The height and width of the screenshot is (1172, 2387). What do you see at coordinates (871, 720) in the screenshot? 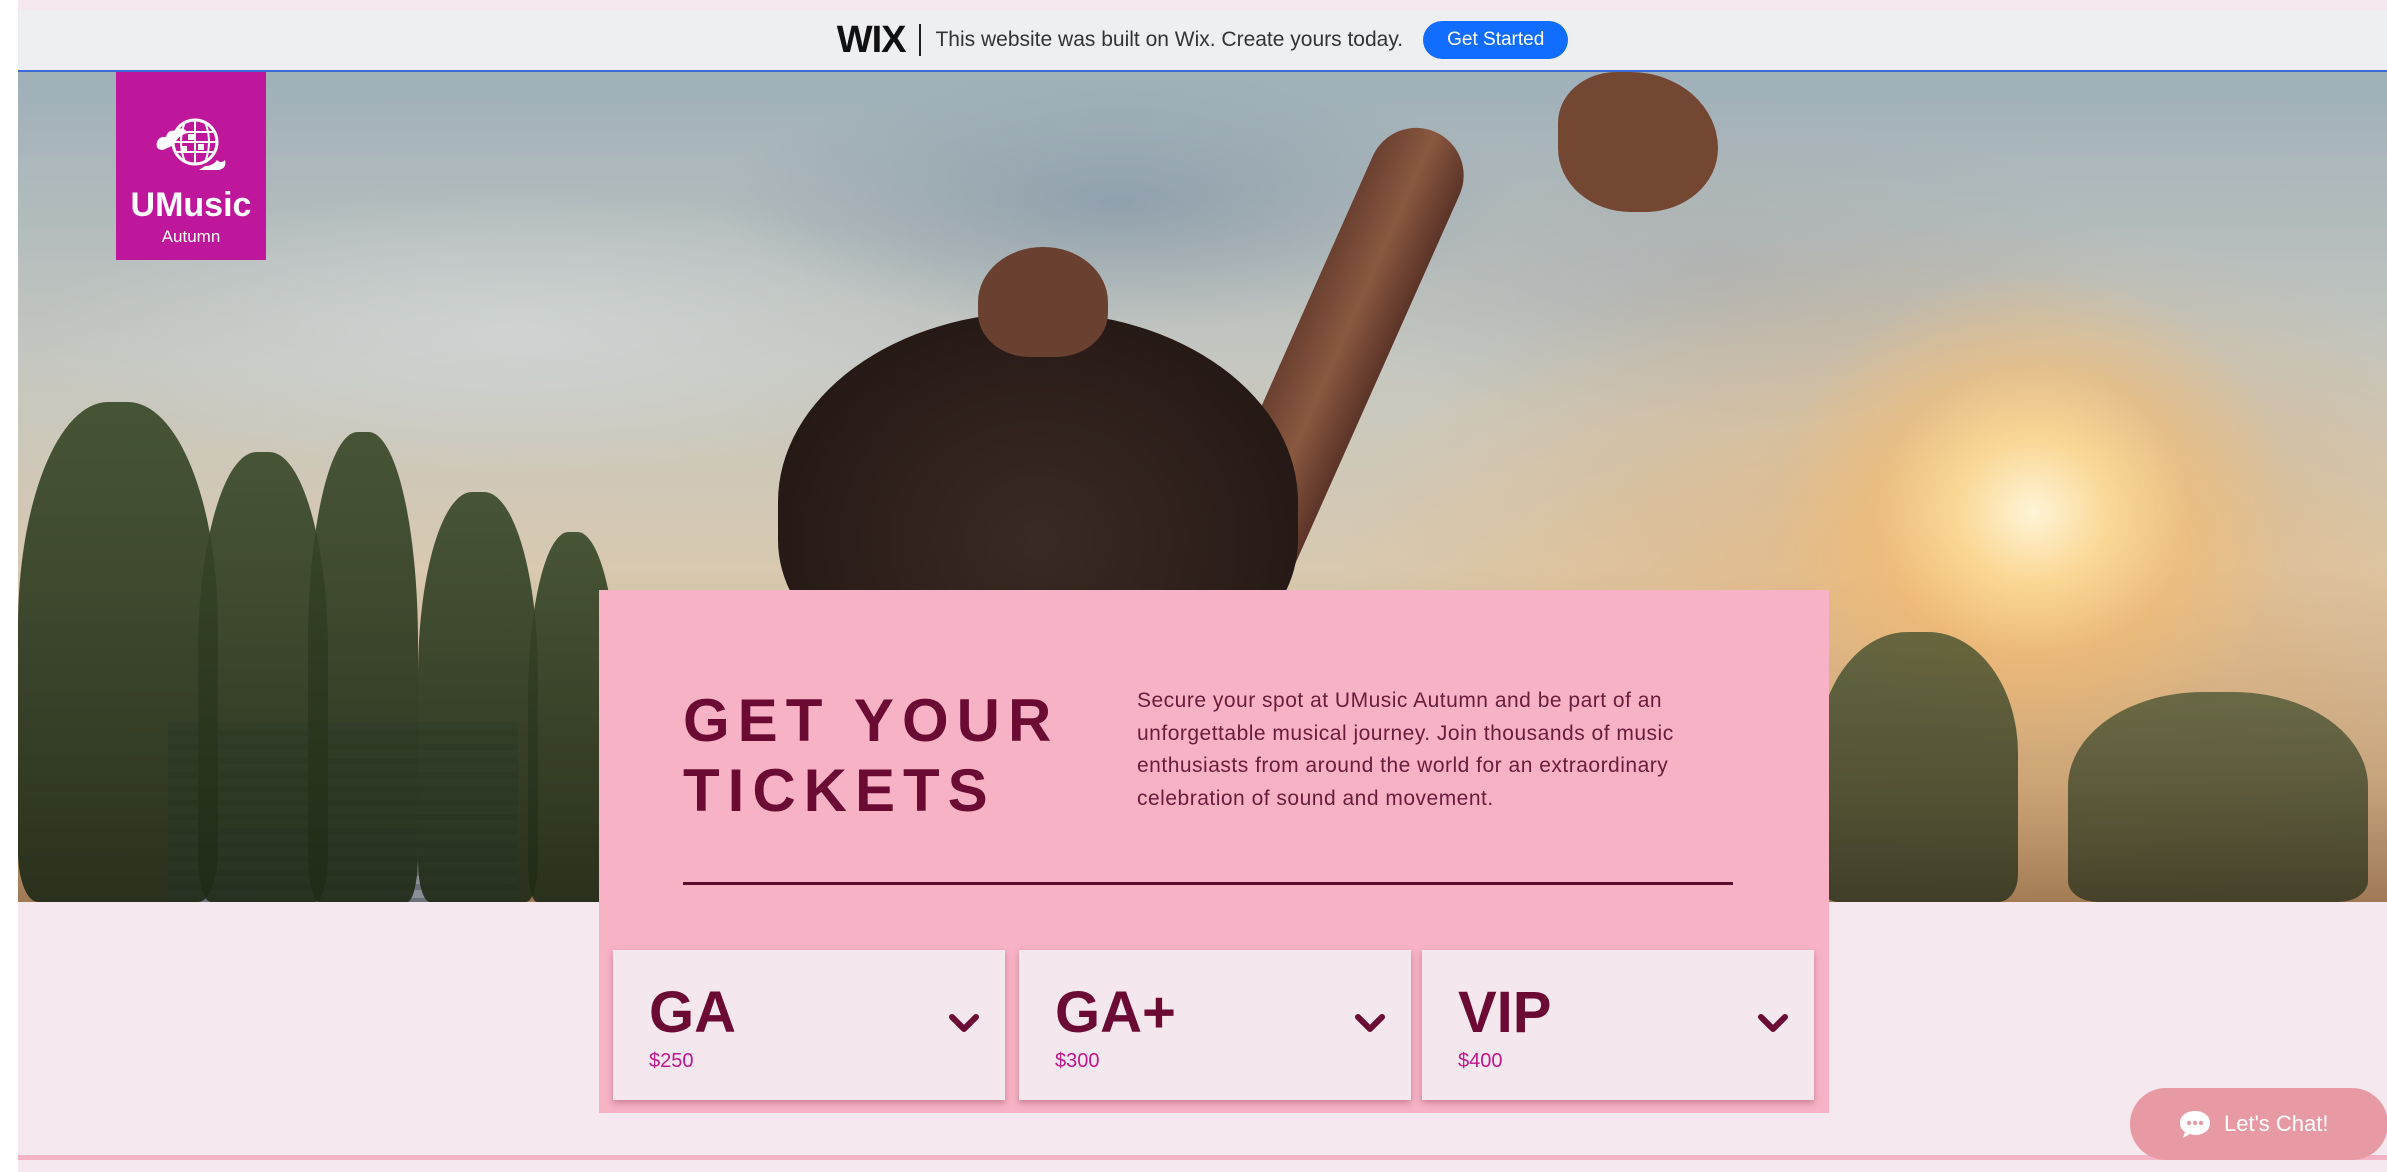
I see `tickets-heading-line1: GET YOUR` at bounding box center [871, 720].